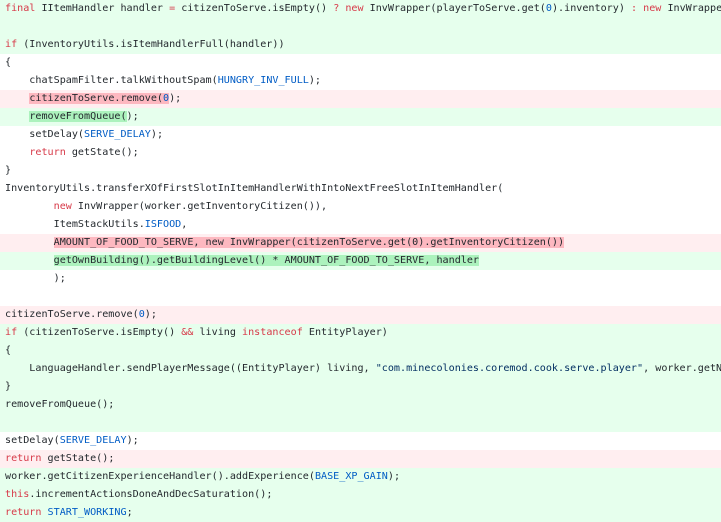 The image size is (721, 522). Describe the element at coordinates (60, 404) in the screenshot. I see `code-token: removeFromQueue();` at that location.